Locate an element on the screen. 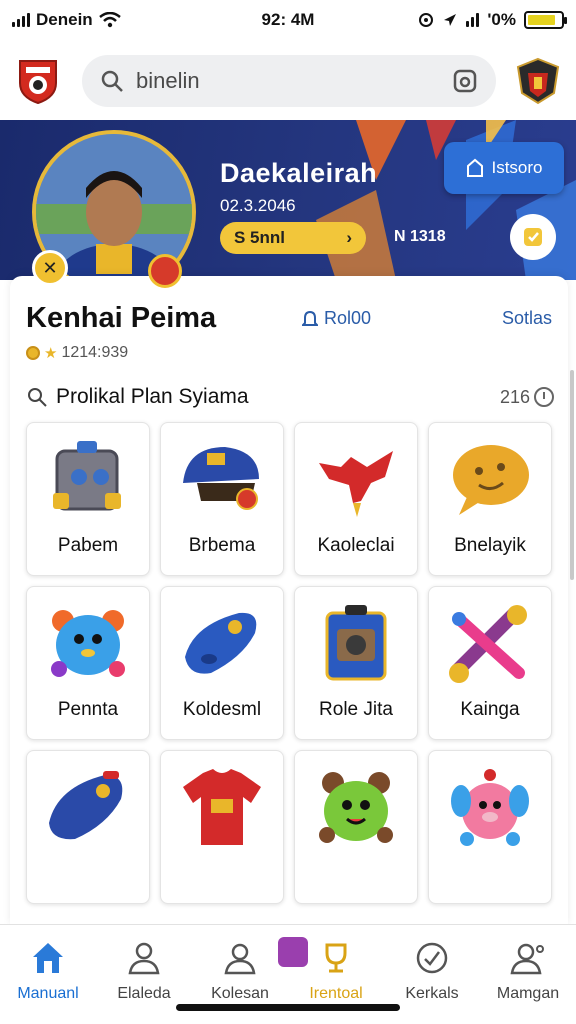 This screenshot has width=576, height=1024. navigation-arrow-icon is located at coordinates (450, 20).